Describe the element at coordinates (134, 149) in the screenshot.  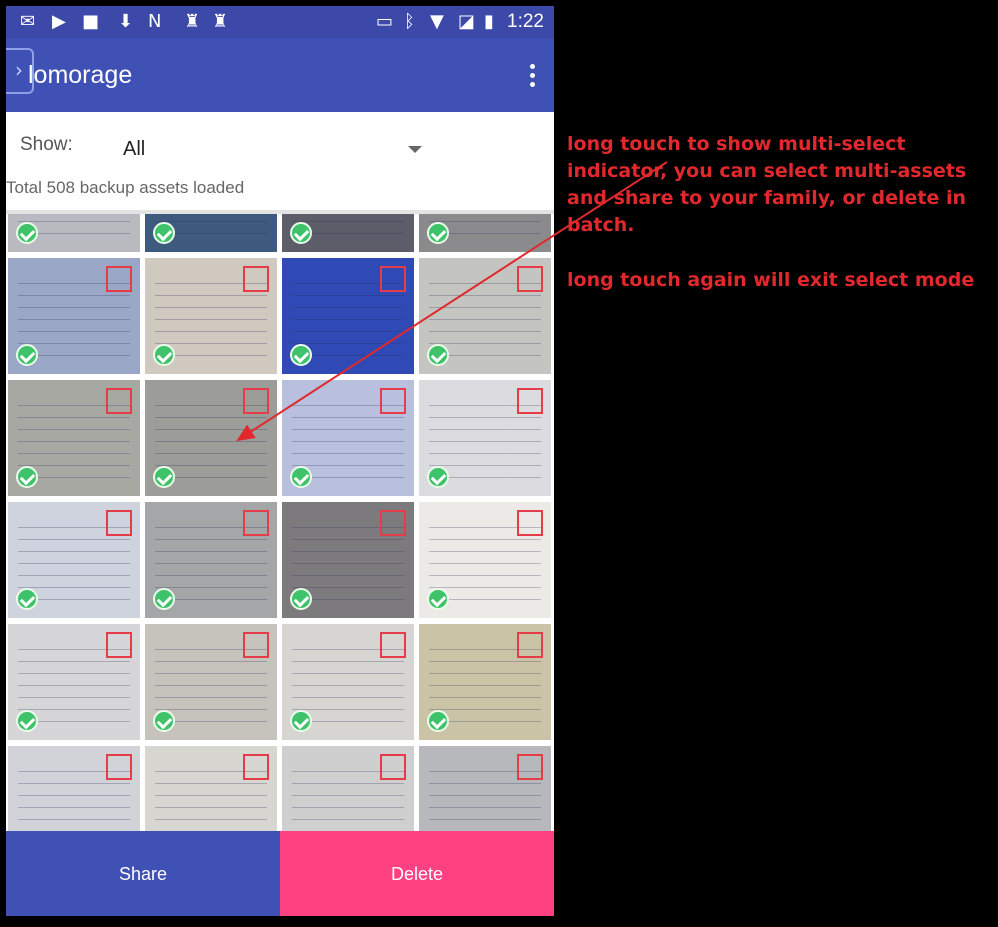
I see `show-dropdown: All` at that location.